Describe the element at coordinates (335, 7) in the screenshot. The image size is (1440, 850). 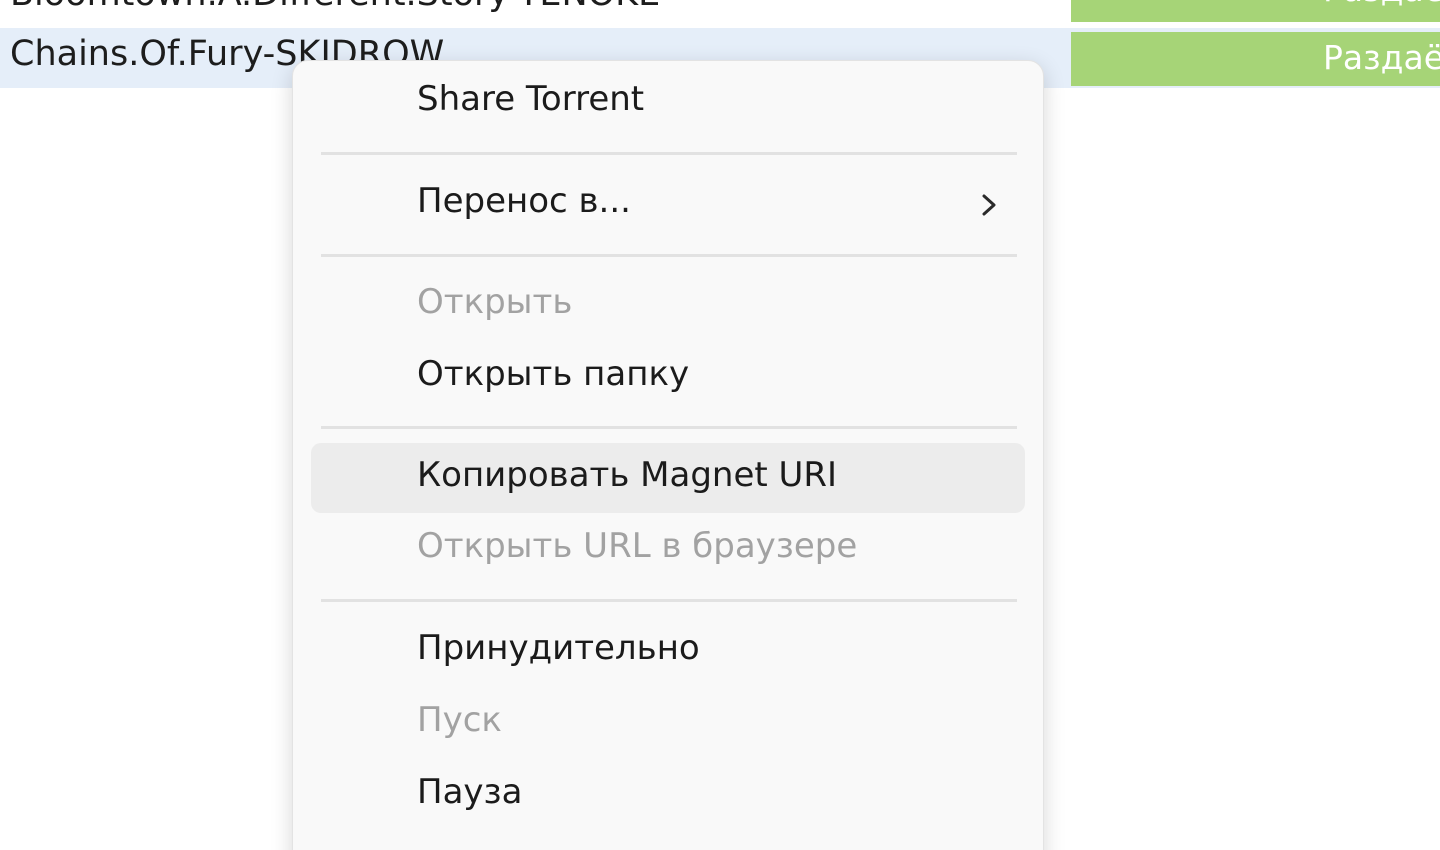
I see `torrent-name: Bloomtown.A.Different.Story-TENOKE` at that location.